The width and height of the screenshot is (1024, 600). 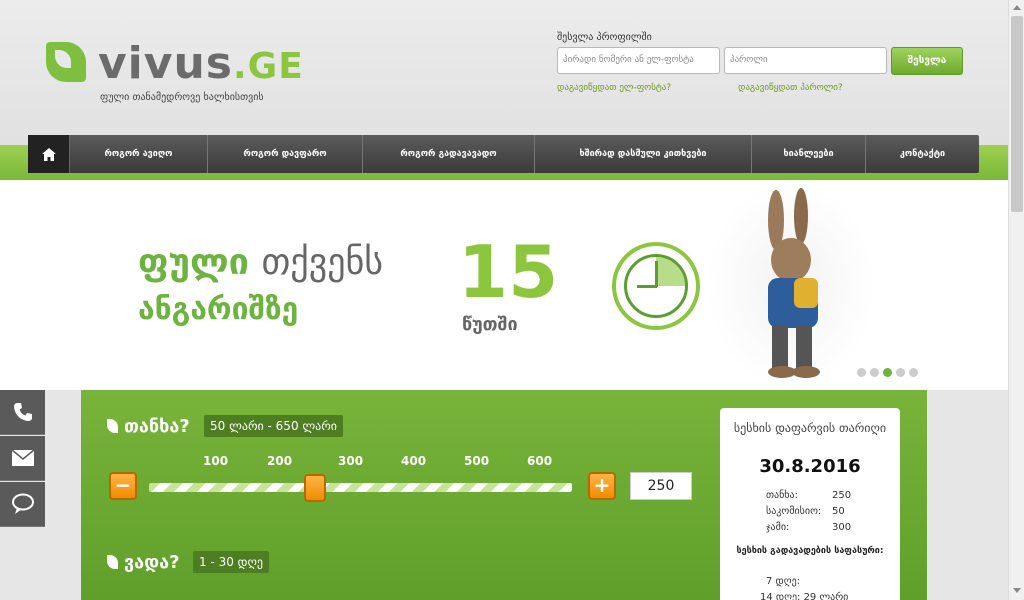 What do you see at coordinates (449, 154) in the screenshot?
I see `nav-item-how-to-extend: როგორ გადავავადო` at bounding box center [449, 154].